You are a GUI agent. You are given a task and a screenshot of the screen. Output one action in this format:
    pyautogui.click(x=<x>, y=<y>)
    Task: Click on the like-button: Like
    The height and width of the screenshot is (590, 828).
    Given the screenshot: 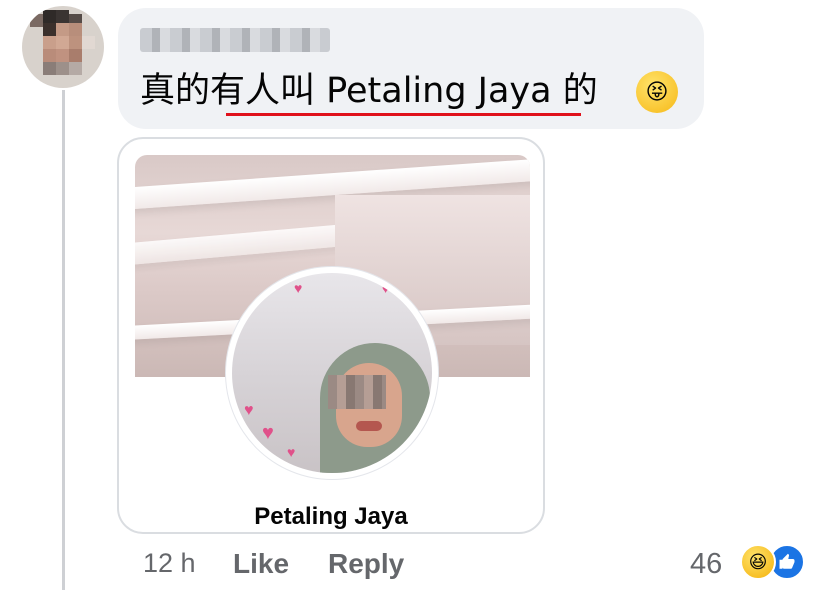 What is the action you would take?
    pyautogui.click(x=261, y=564)
    